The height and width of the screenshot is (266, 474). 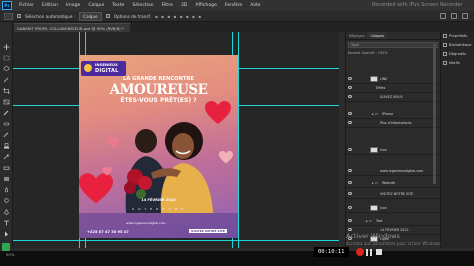 What do you see at coordinates (6, 223) in the screenshot?
I see `type-tool-icon` at bounding box center [6, 223].